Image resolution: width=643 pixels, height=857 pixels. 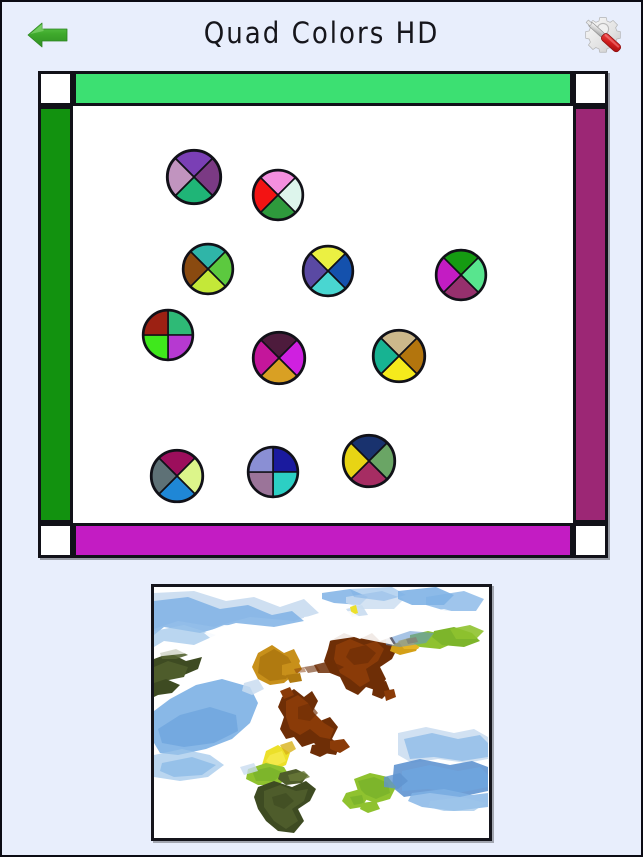 I want to click on gear-screwdriver-icon, so click(x=603, y=35).